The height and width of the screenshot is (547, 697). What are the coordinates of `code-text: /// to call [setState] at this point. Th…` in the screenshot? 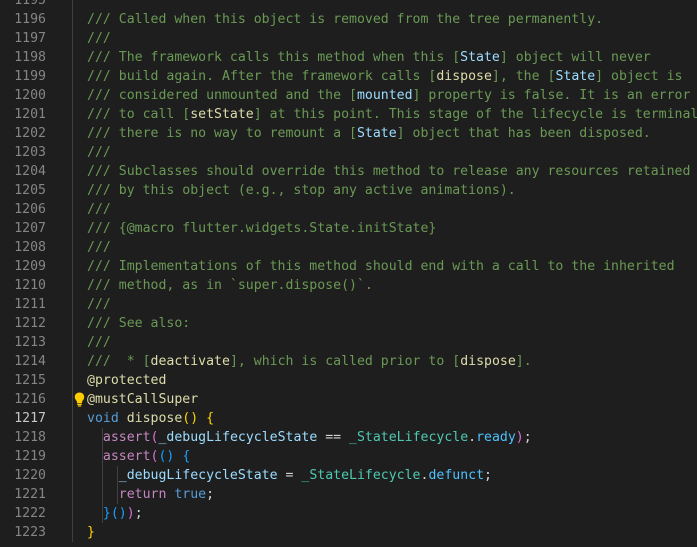 It's located at (392, 114).